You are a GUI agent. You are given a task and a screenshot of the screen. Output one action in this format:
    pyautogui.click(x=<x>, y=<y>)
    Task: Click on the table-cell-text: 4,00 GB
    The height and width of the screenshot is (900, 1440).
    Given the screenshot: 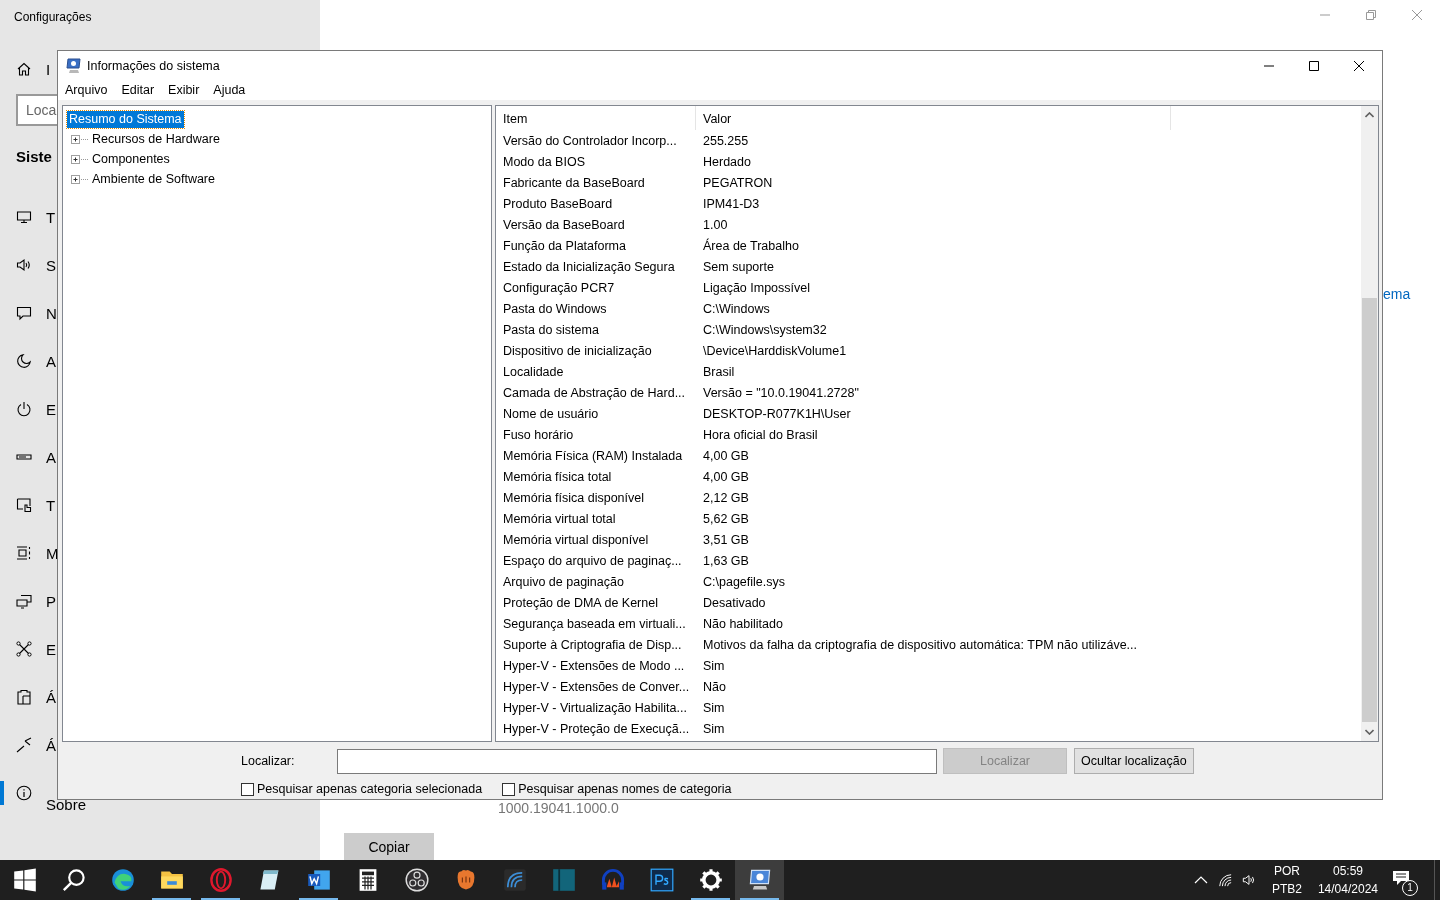 What is the action you would take?
    pyautogui.click(x=726, y=455)
    